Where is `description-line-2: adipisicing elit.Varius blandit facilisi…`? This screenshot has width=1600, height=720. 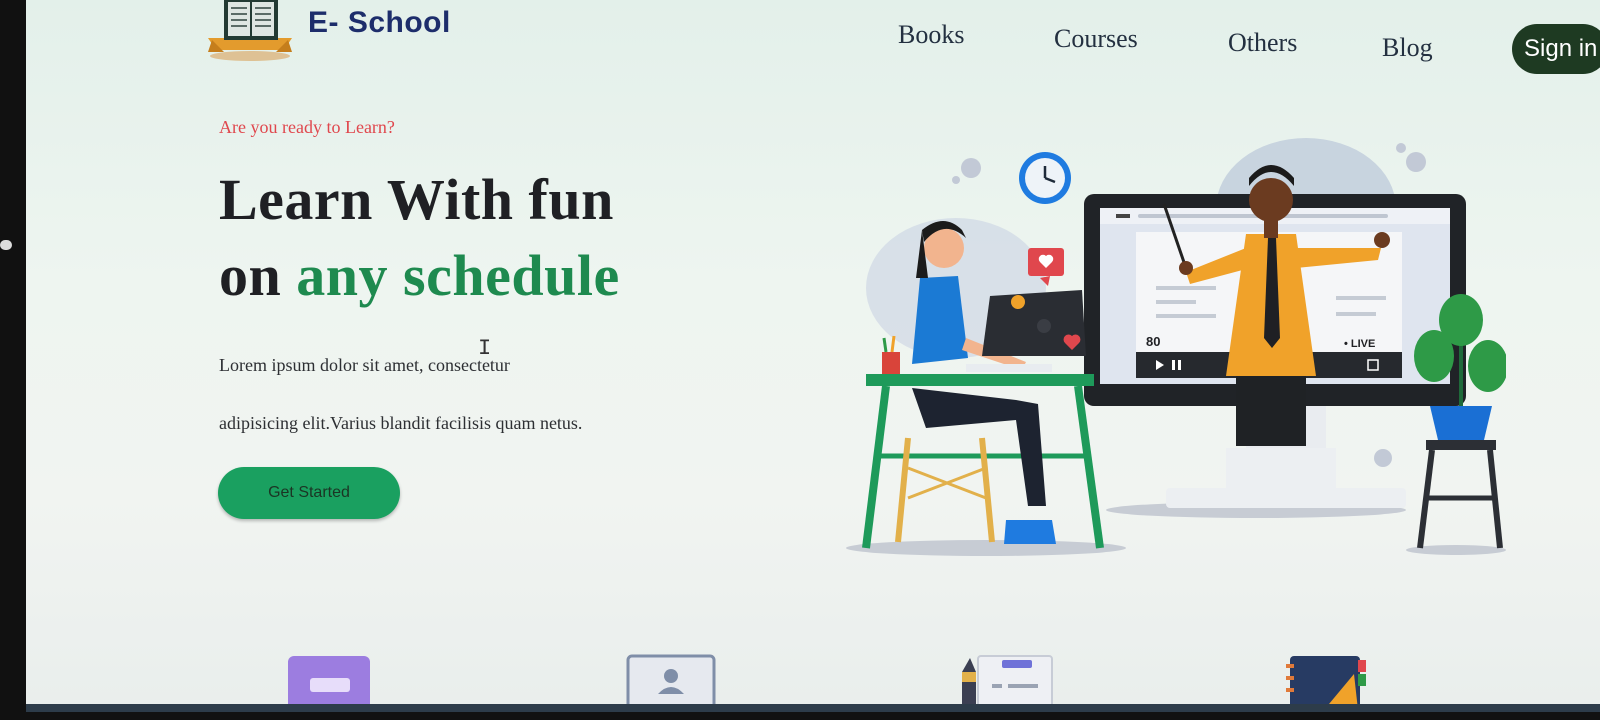 description-line-2: adipisicing elit.Varius blandit facilisi… is located at coordinates (401, 423).